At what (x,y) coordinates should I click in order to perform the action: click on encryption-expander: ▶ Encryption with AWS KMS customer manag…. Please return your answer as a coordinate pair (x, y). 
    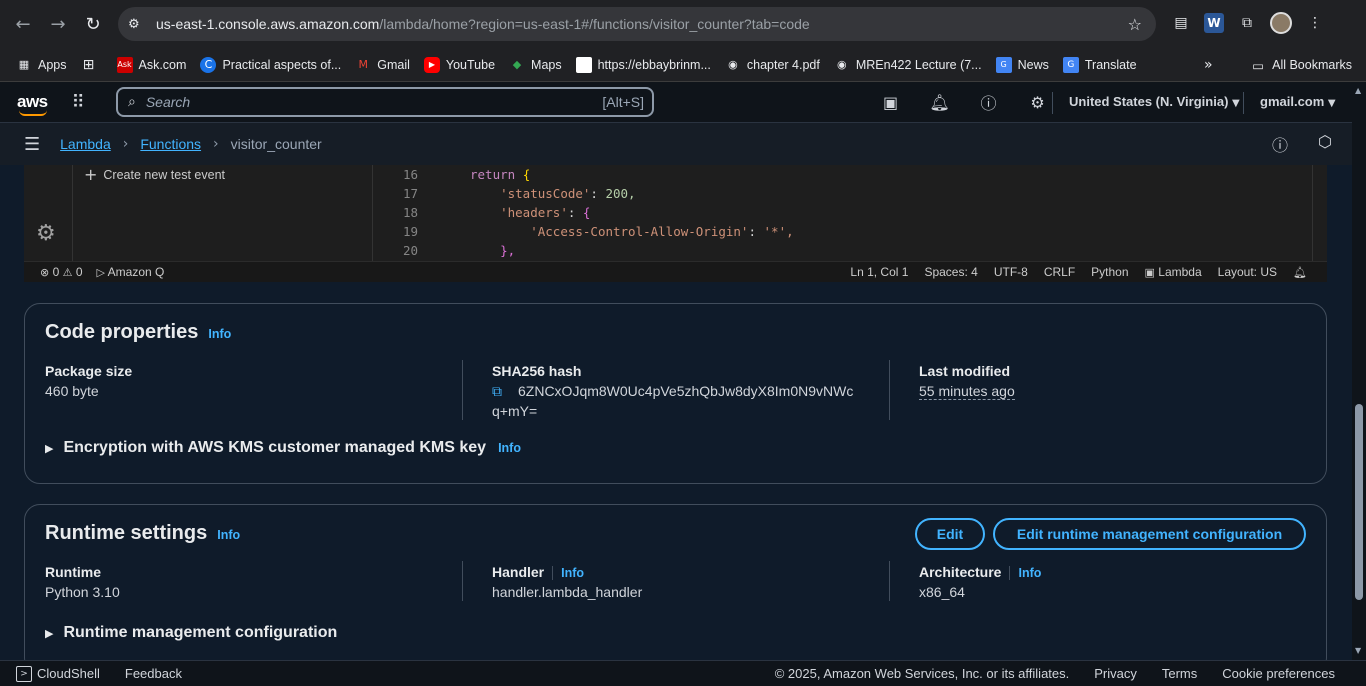
    Looking at the image, I should click on (283, 448).